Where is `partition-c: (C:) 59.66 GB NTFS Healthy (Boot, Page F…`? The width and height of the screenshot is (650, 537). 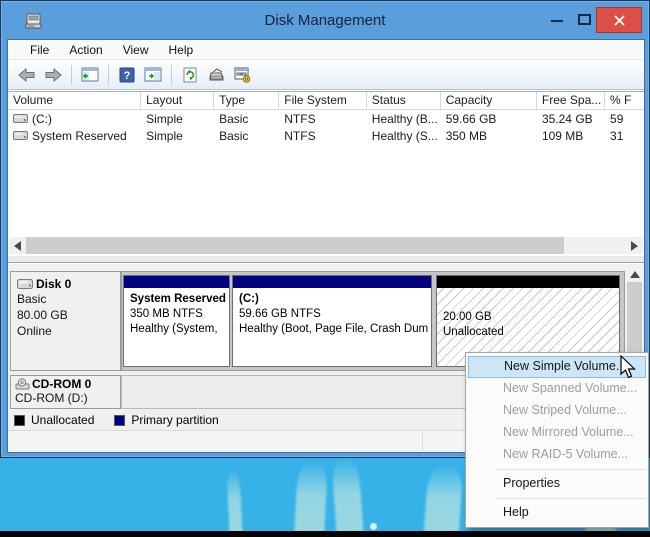 partition-c: (C:) 59.66 GB NTFS Healthy (Boot, Page F… is located at coordinates (332, 321).